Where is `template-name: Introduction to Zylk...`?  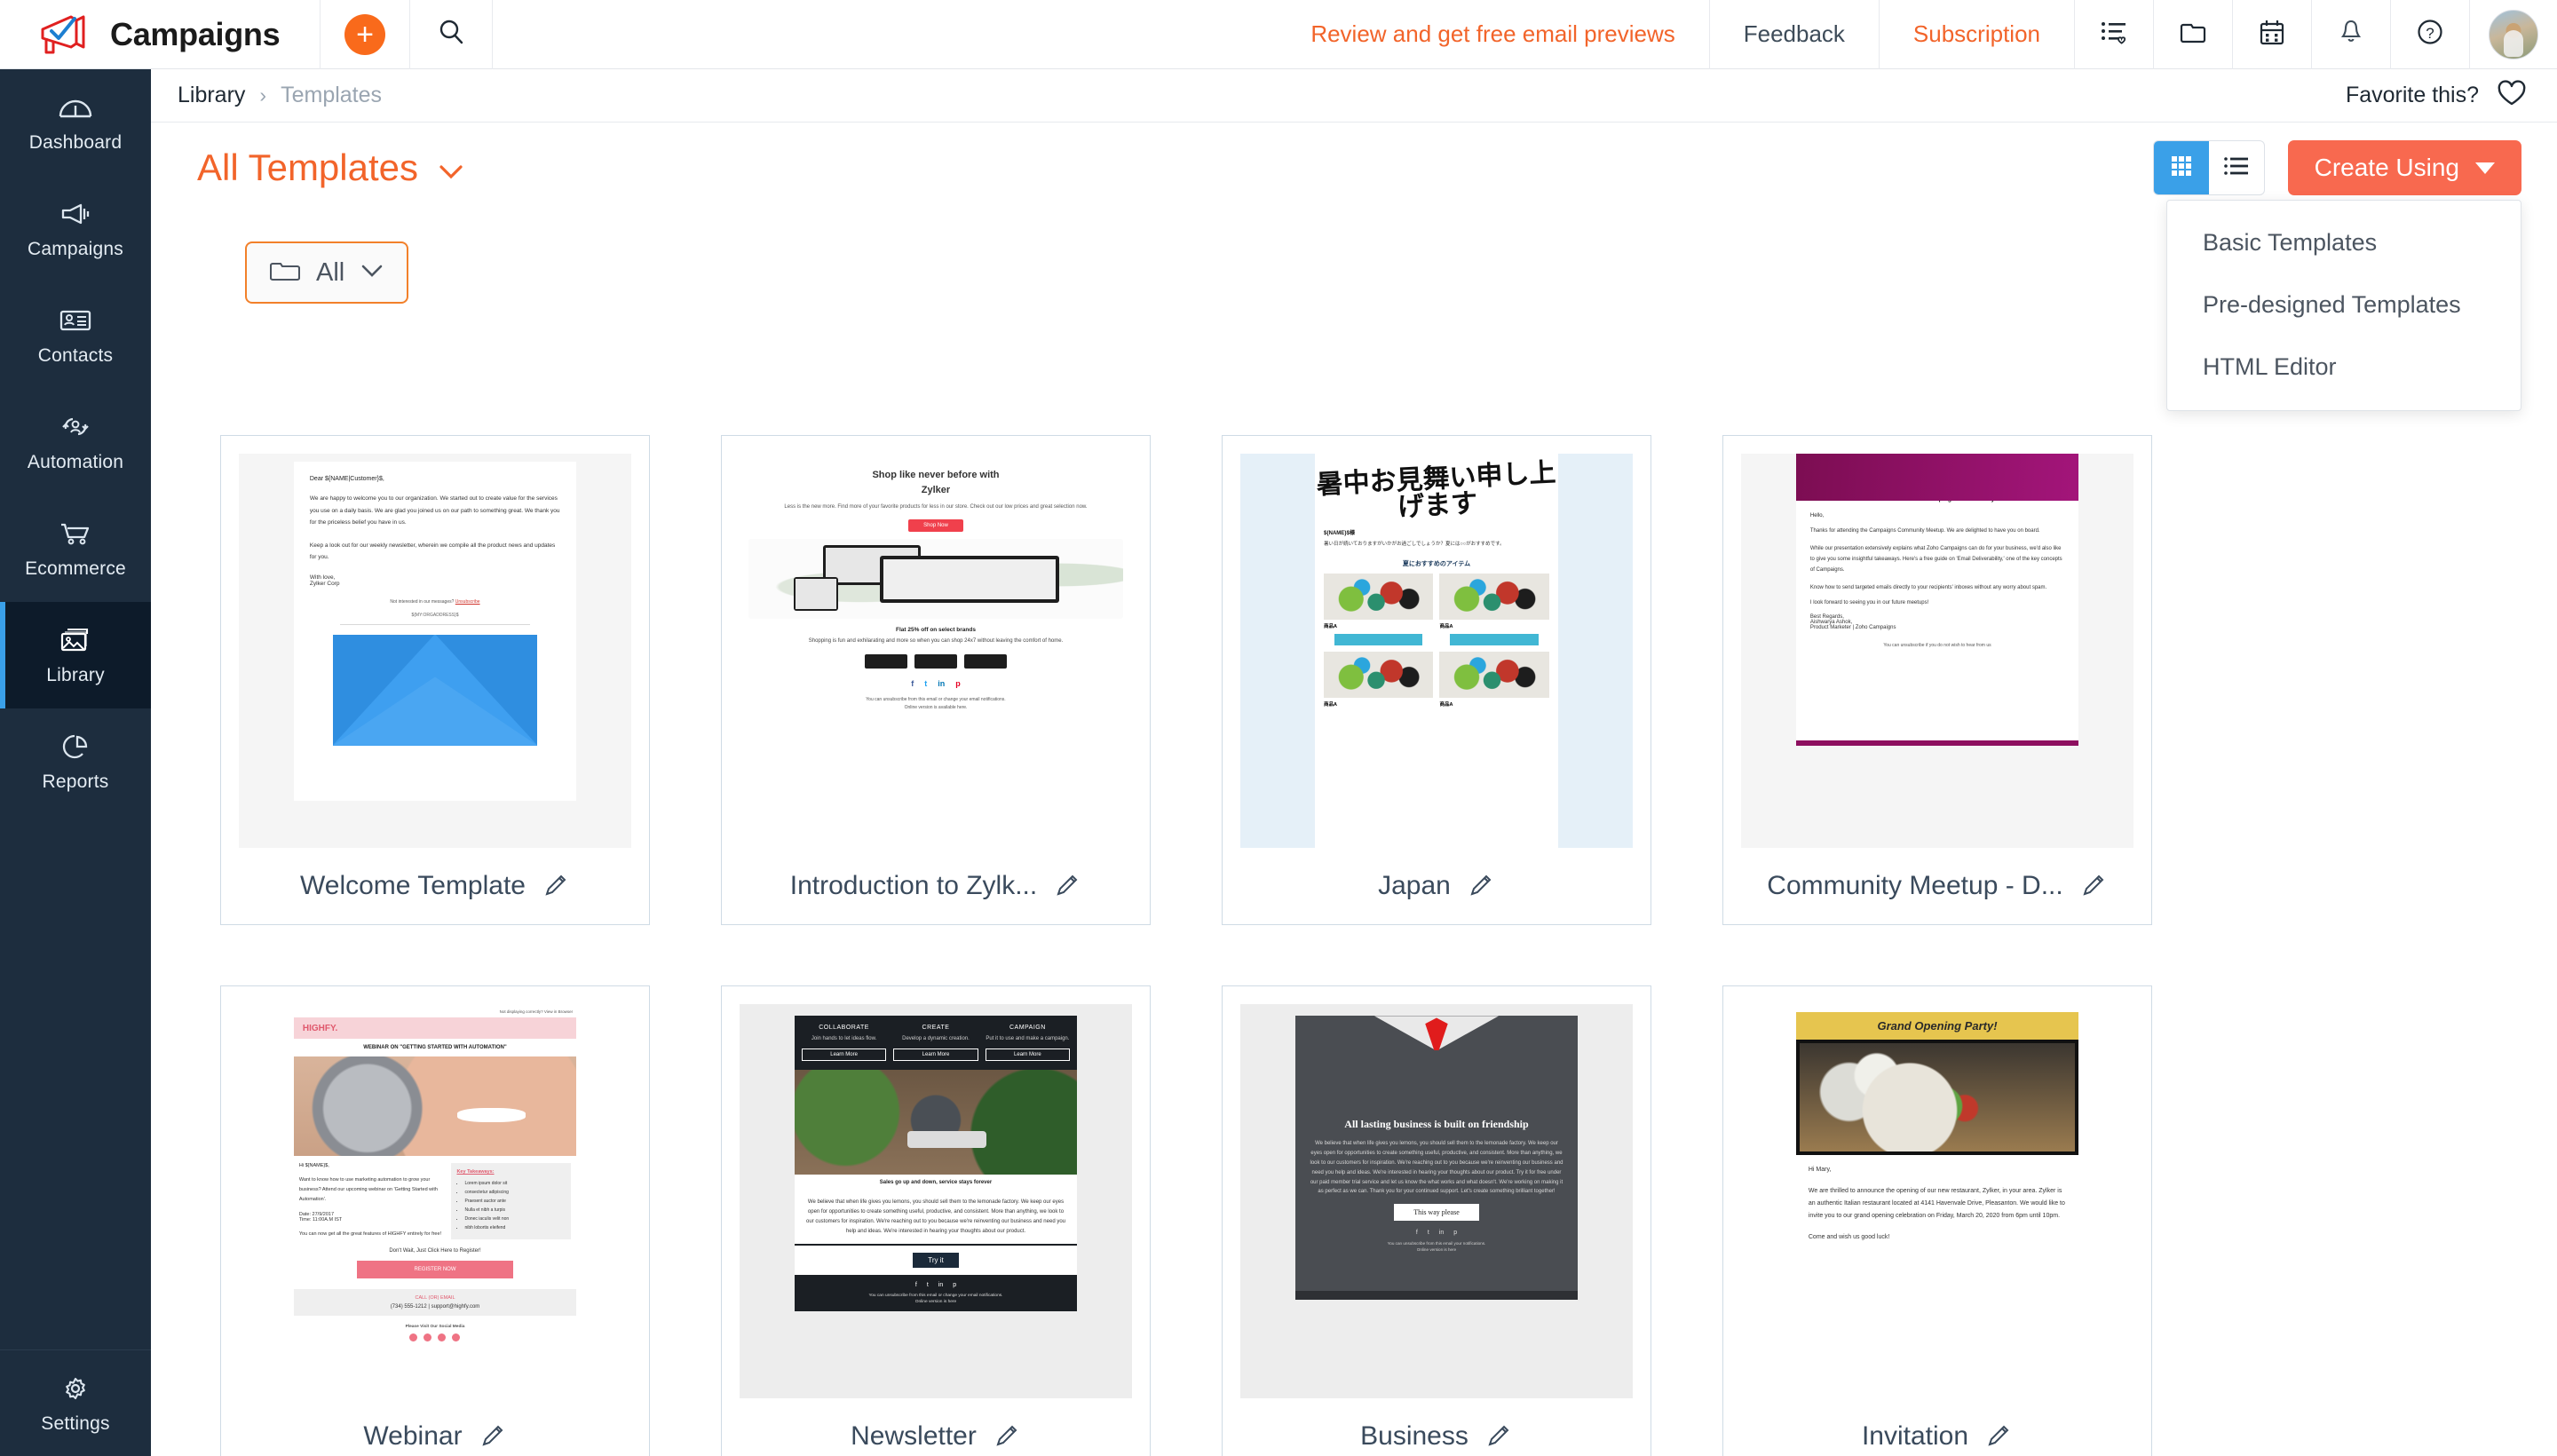 template-name: Introduction to Zylk... is located at coordinates (913, 885).